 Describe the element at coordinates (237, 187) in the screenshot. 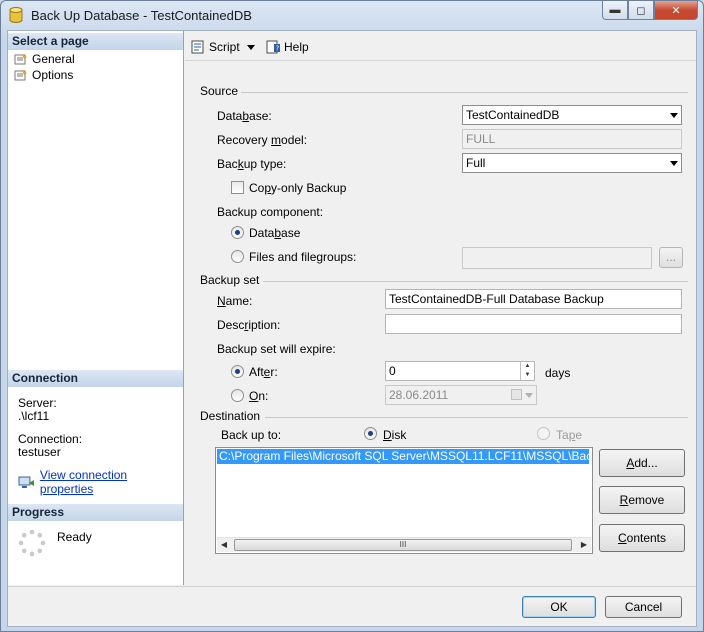

I see `copy-only-checkbox` at that location.